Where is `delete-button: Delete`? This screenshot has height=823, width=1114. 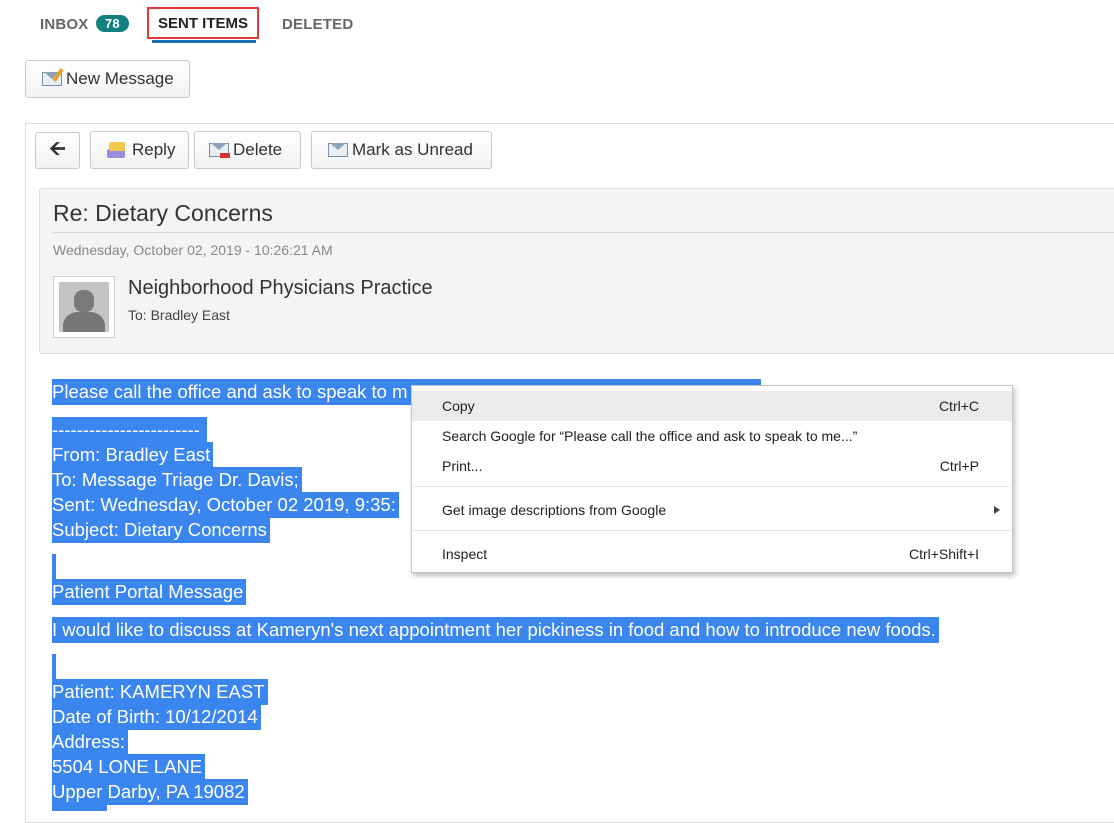
delete-button: Delete is located at coordinates (247, 150).